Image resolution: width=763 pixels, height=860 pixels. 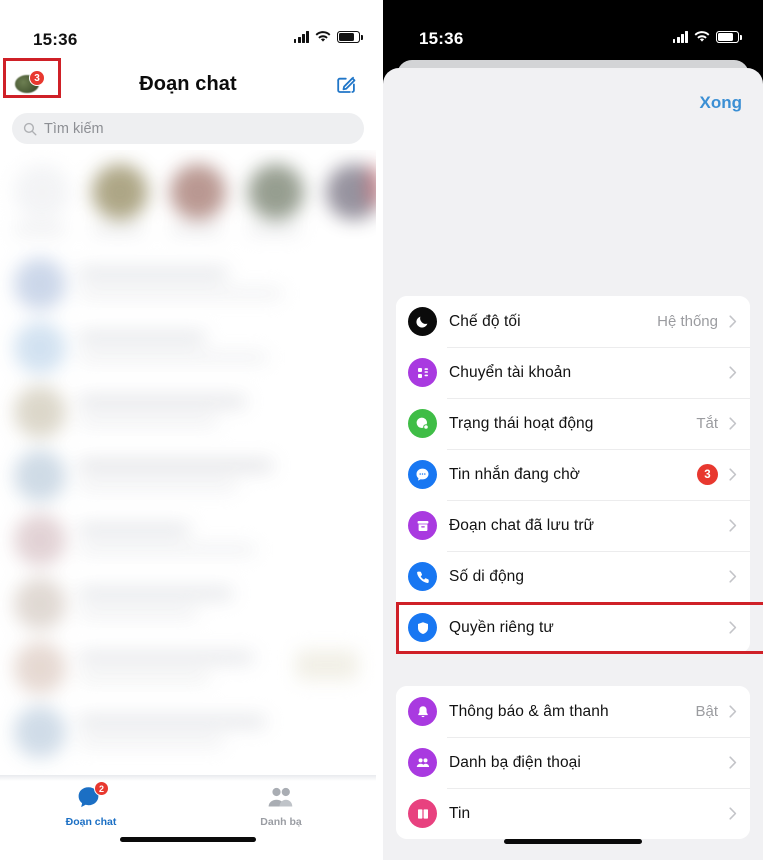 What do you see at coordinates (188, 29) in the screenshot?
I see `left-status-bar: 15:36` at bounding box center [188, 29].